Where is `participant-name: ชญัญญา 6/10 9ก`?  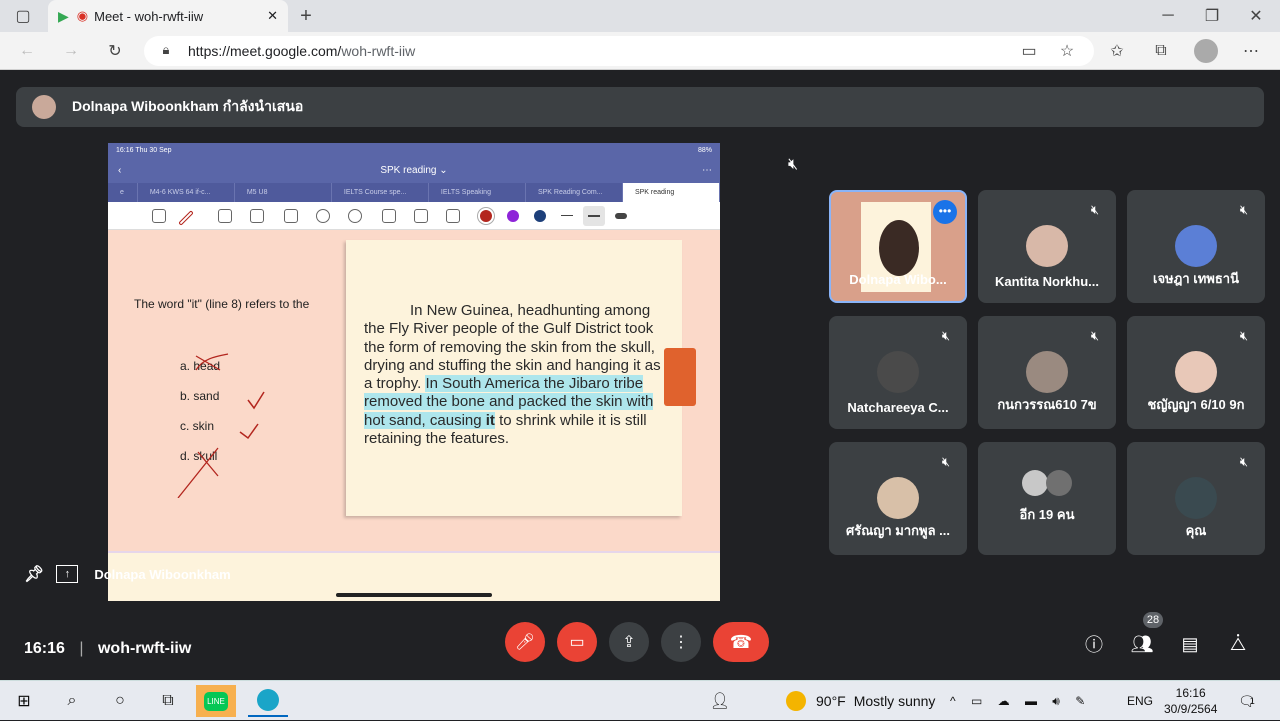 participant-name: ชญัญญา 6/10 9ก is located at coordinates (1196, 404).